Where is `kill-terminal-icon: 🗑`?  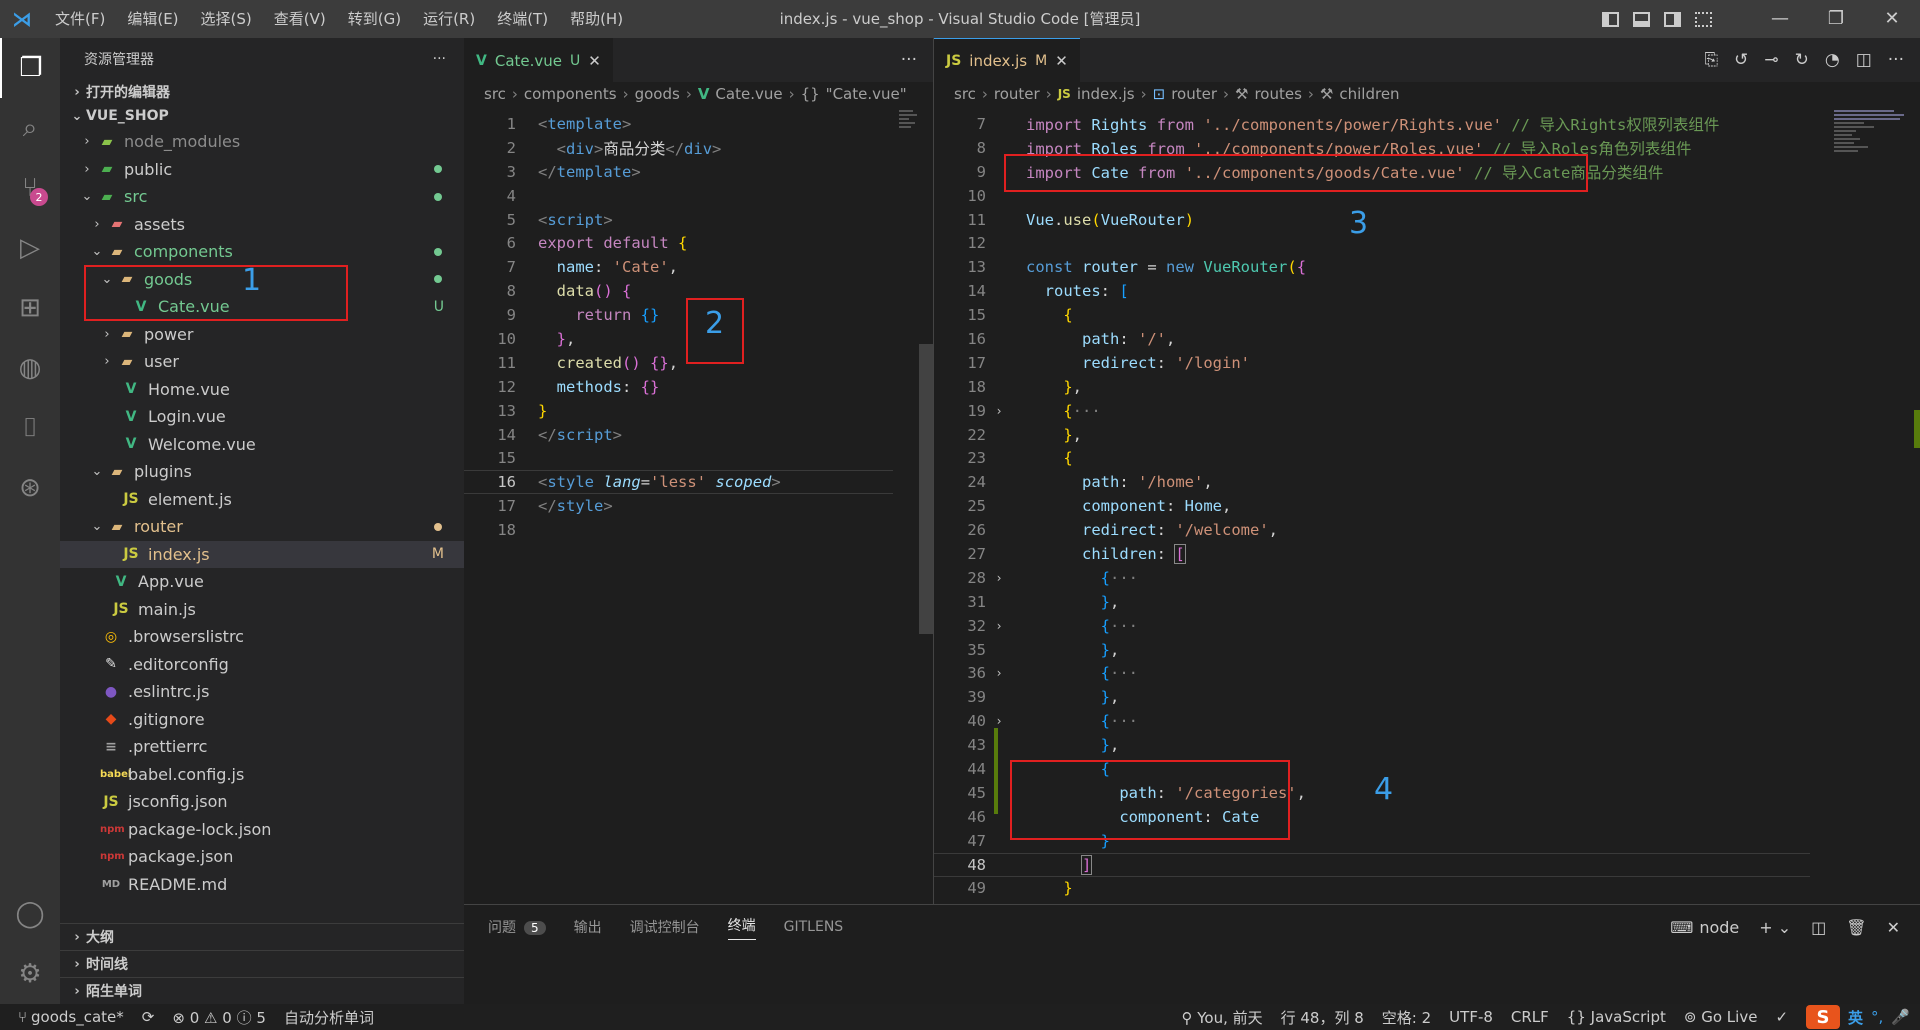
kill-terminal-icon: 🗑 is located at coordinates (1856, 927).